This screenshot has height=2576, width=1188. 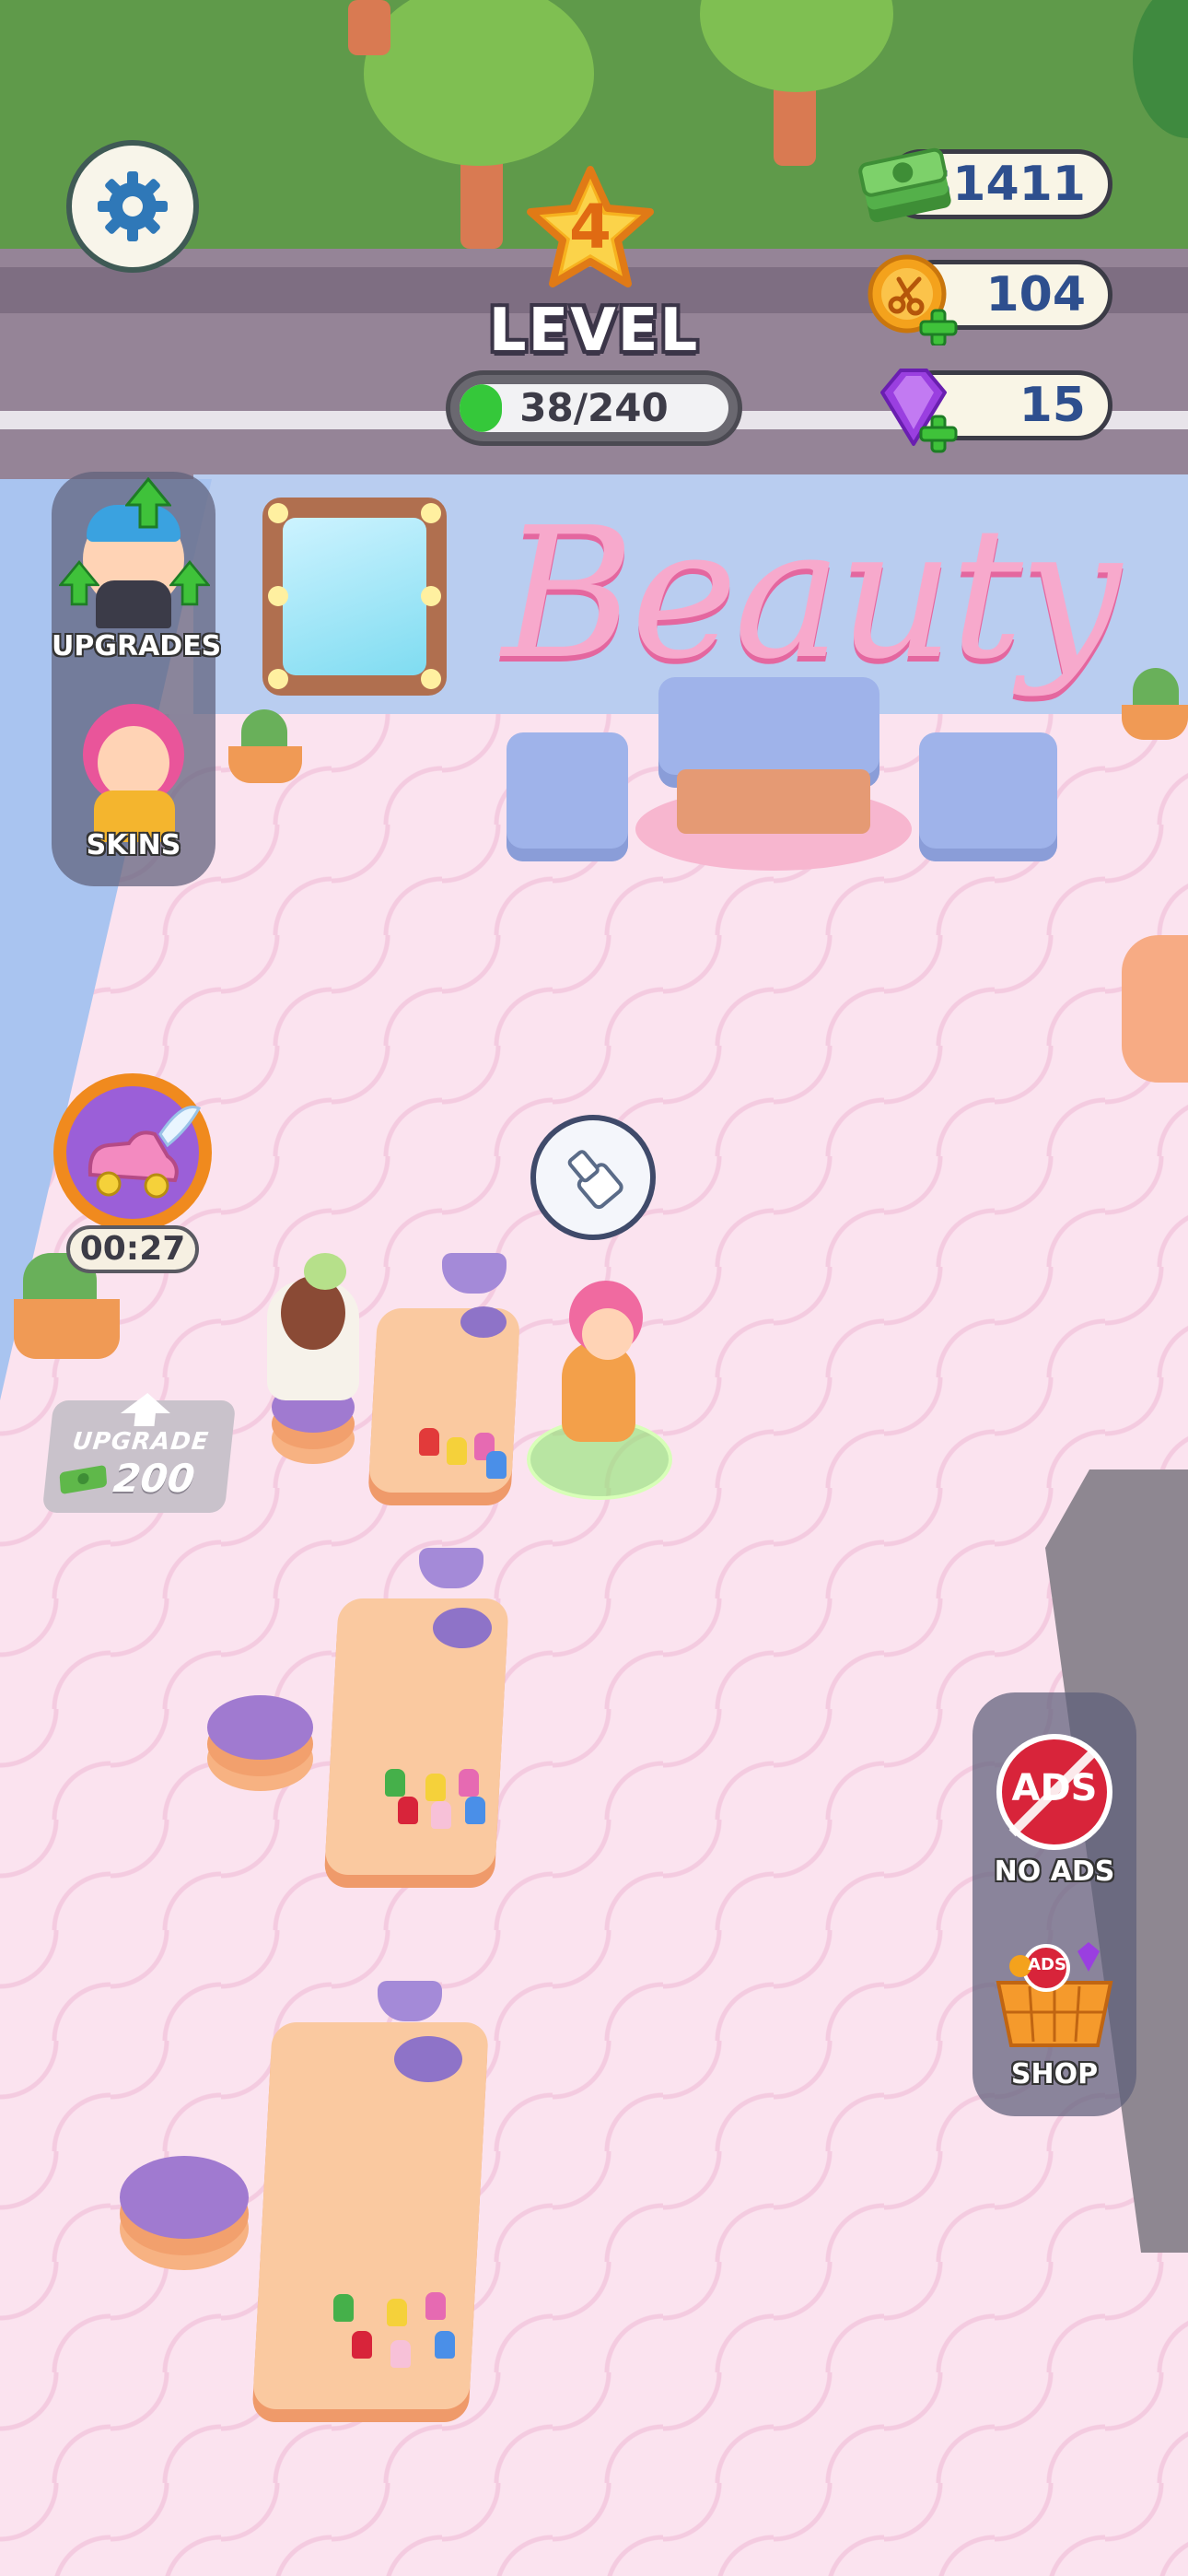 I want to click on upgrade-pad-price: 200, so click(x=154, y=1478).